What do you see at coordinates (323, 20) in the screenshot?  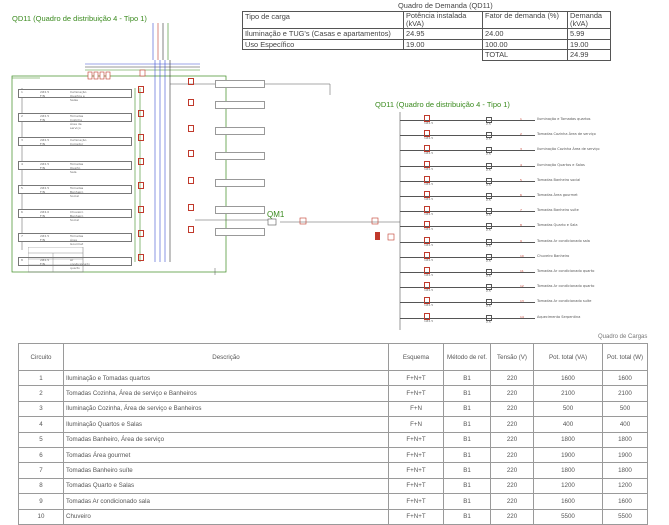 I see `demand-header-type: Tipo de carga` at bounding box center [323, 20].